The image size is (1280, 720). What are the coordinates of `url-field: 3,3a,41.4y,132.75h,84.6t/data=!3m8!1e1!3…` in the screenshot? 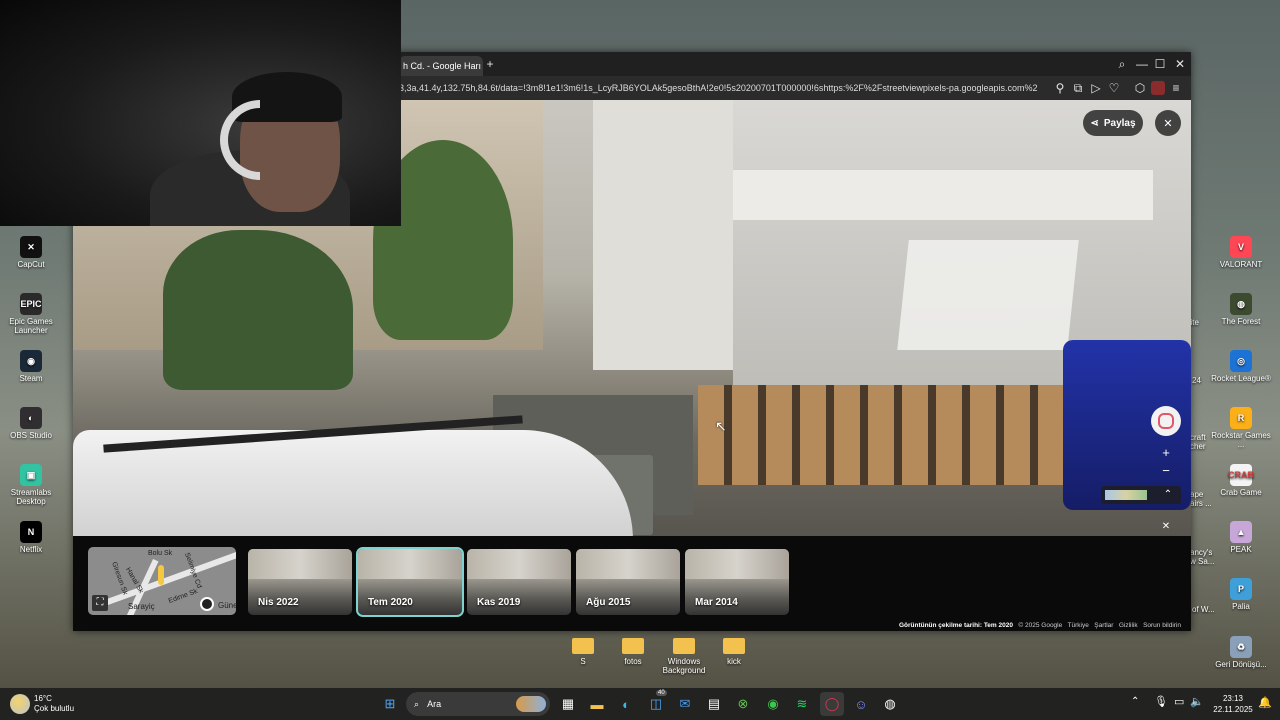 It's located at (729, 88).